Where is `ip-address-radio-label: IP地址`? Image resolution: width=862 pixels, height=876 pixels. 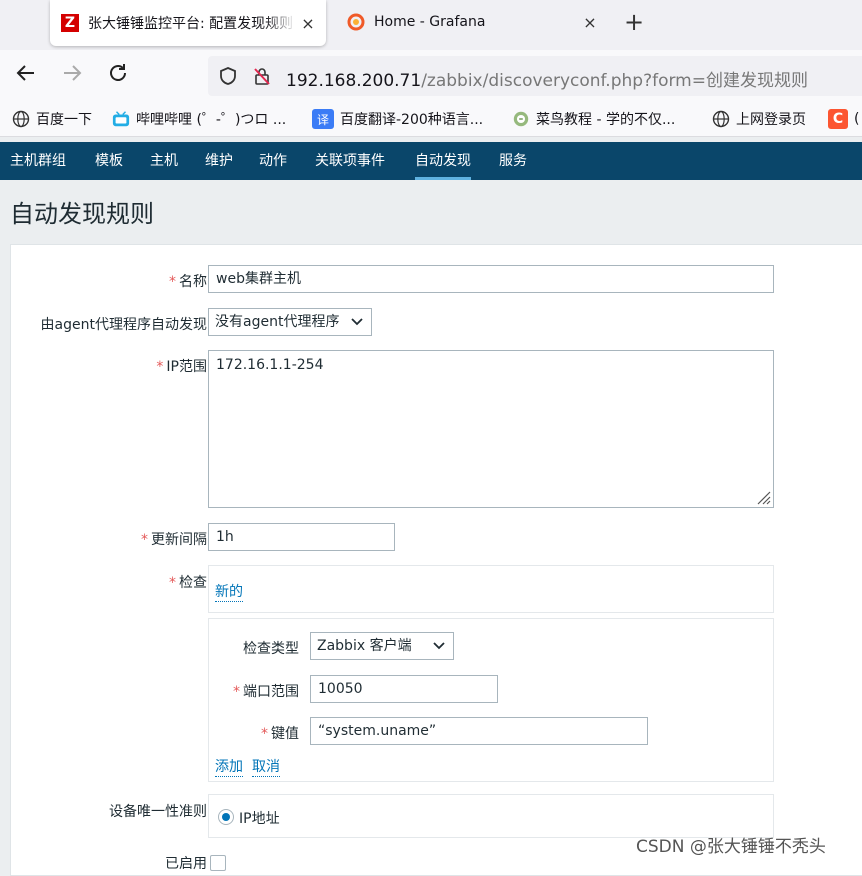
ip-address-radio-label: IP地址 is located at coordinates (259, 819).